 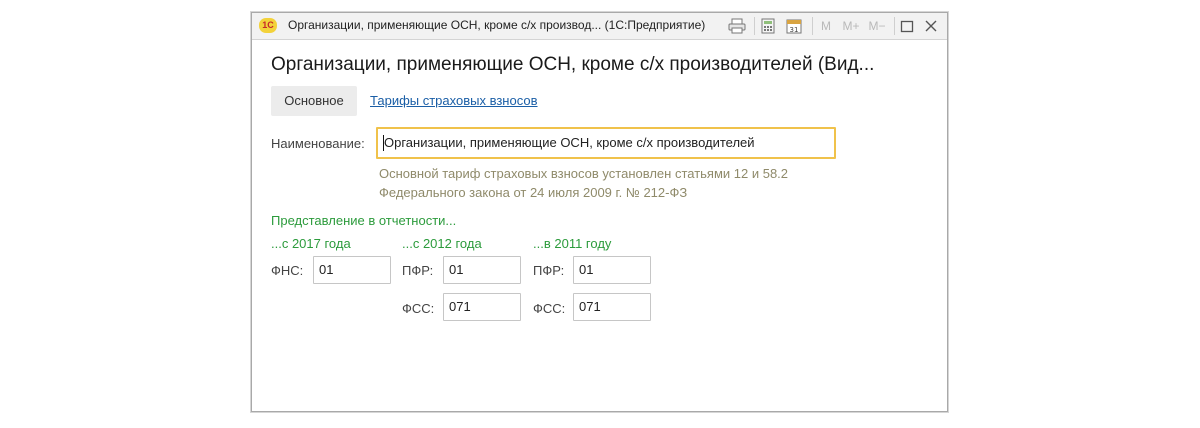 What do you see at coordinates (549, 308) in the screenshot?
I see `fss-label-2011: ФСС:` at bounding box center [549, 308].